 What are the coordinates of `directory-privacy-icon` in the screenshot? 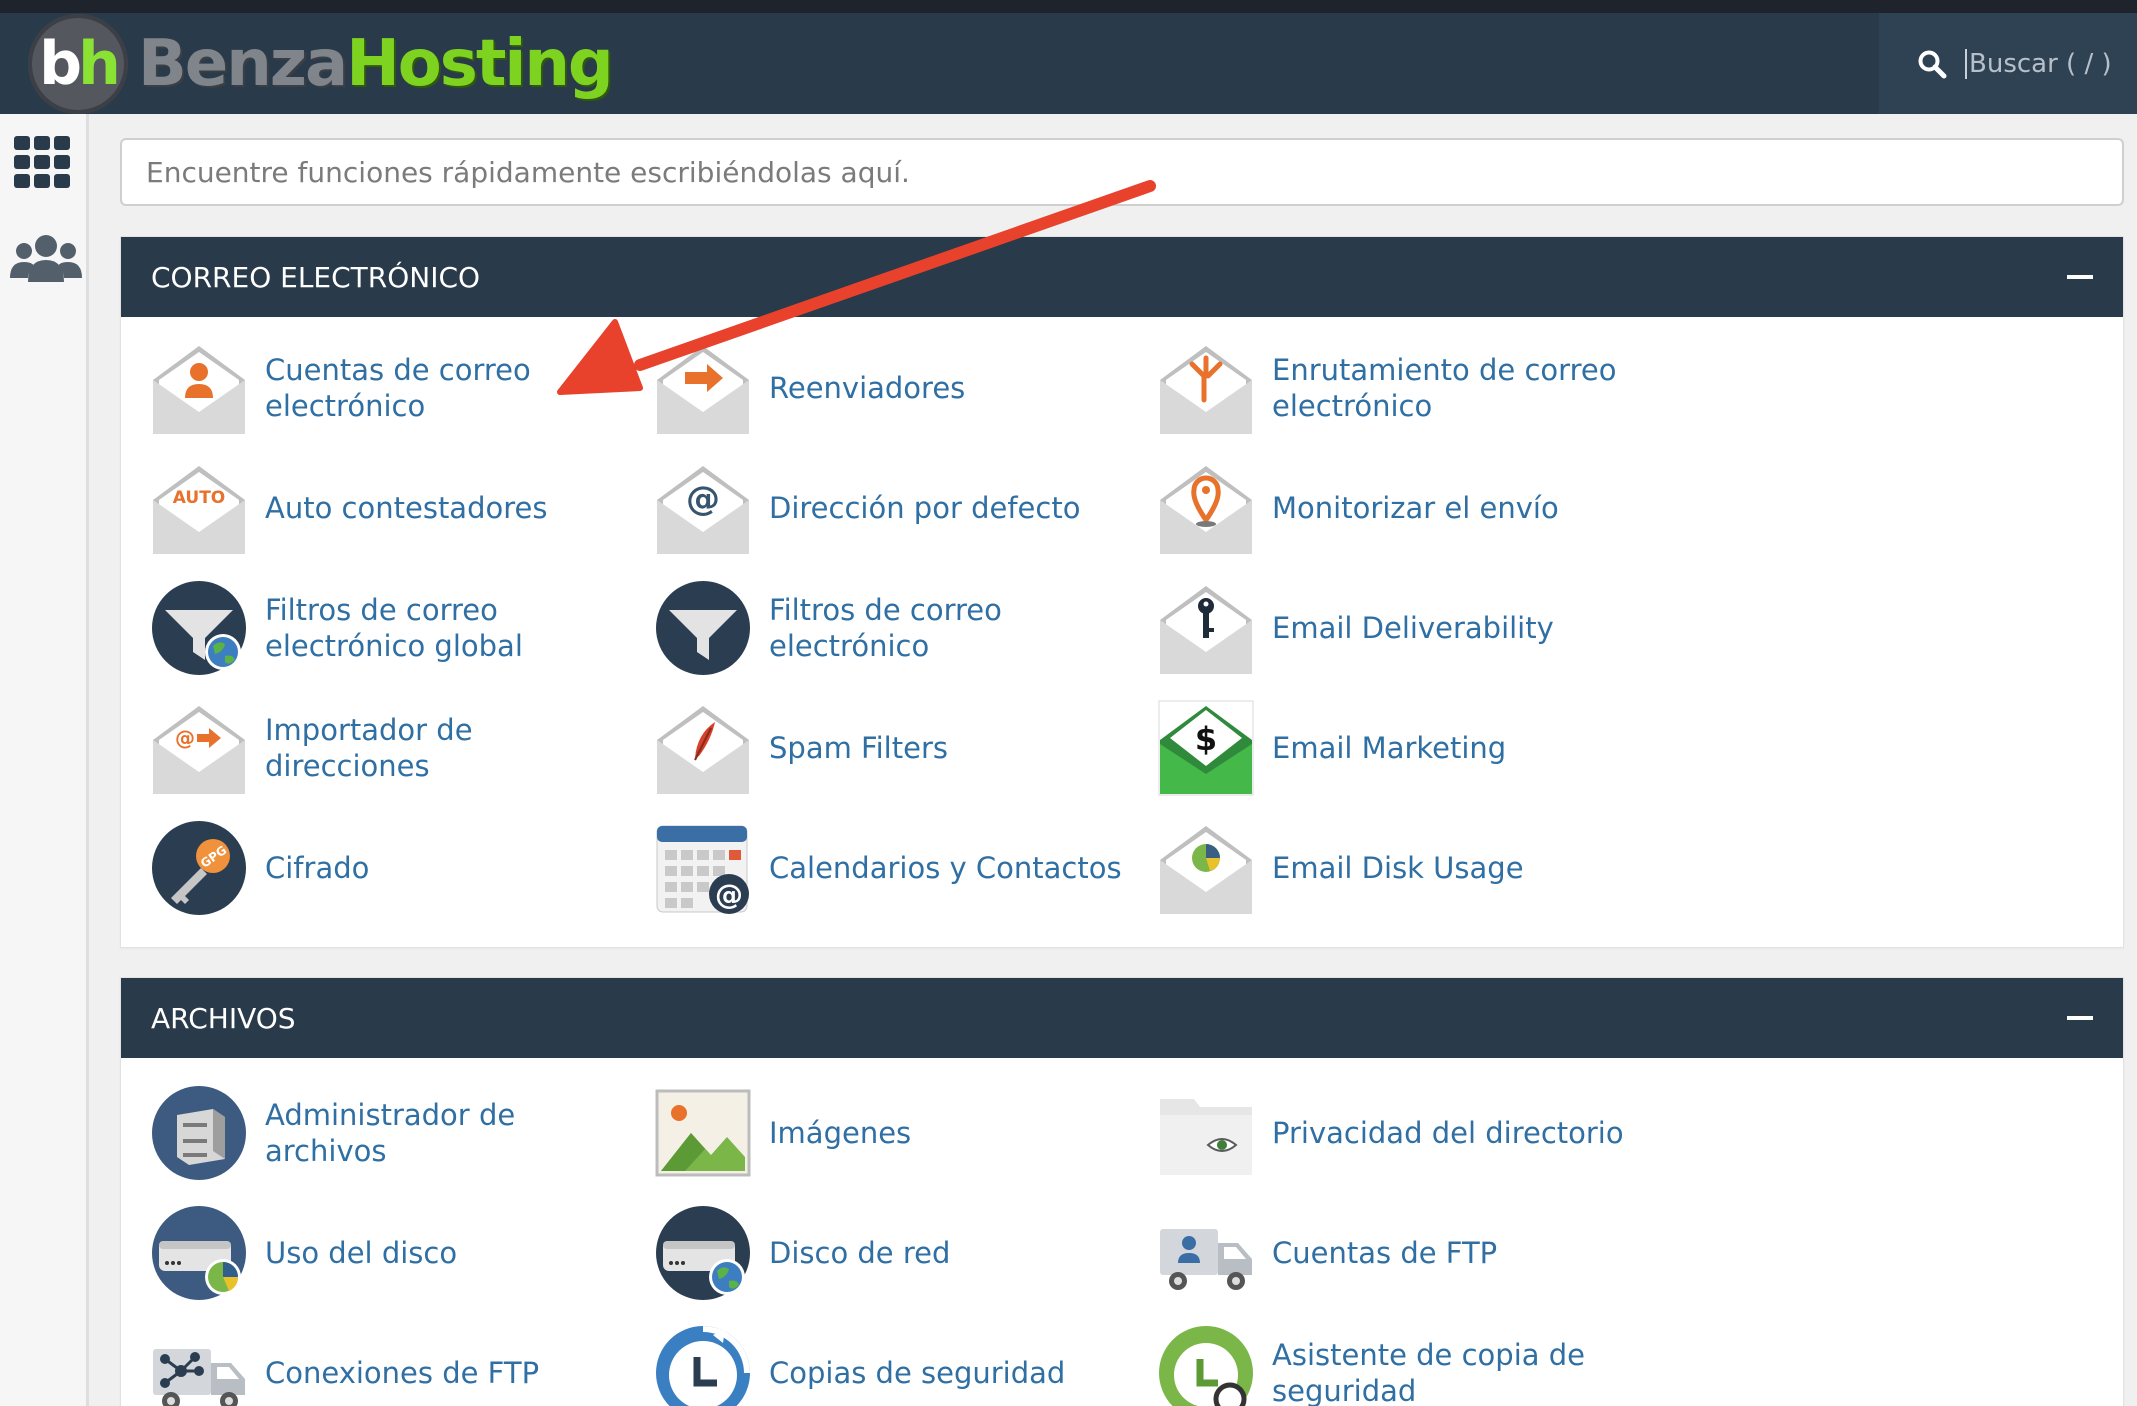 It's located at (1206, 1137).